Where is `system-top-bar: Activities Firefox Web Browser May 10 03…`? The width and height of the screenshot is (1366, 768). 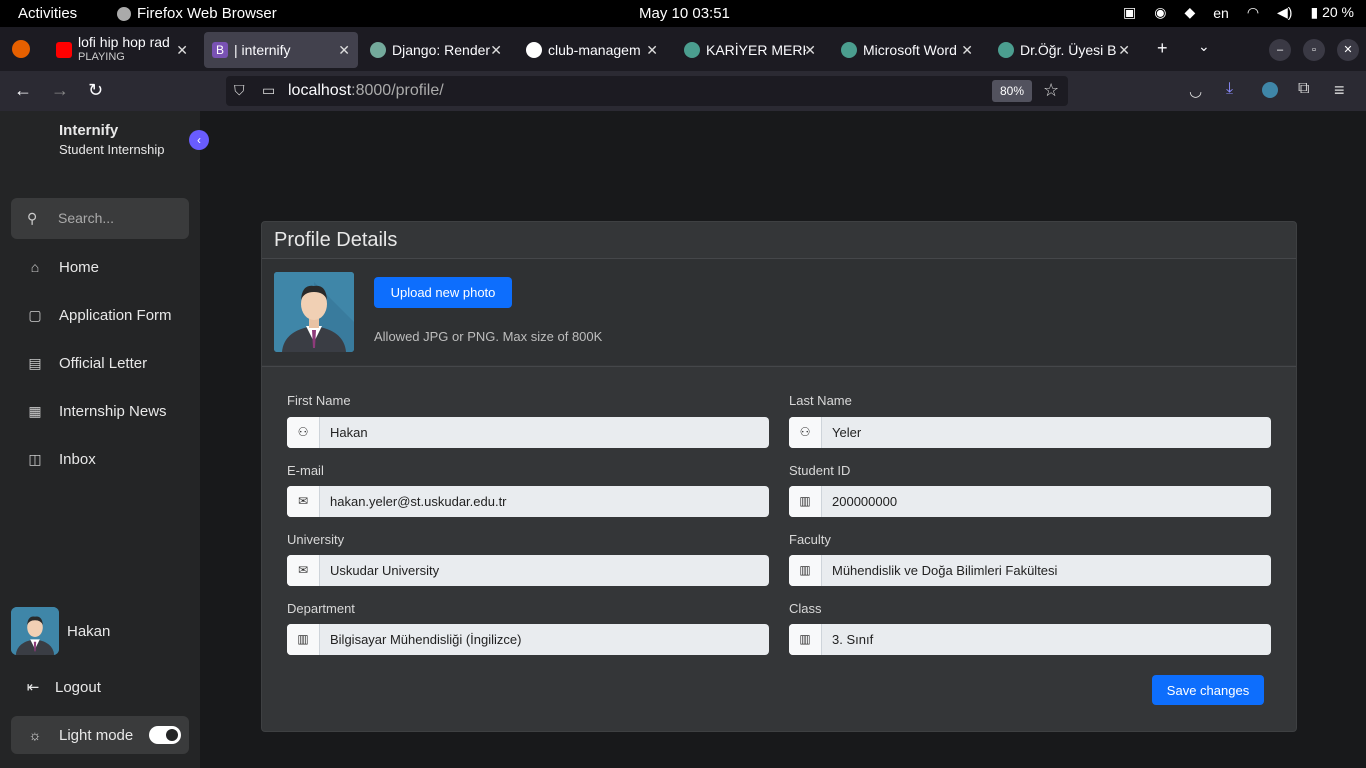
system-top-bar: Activities Firefox Web Browser May 10 03… is located at coordinates (683, 13).